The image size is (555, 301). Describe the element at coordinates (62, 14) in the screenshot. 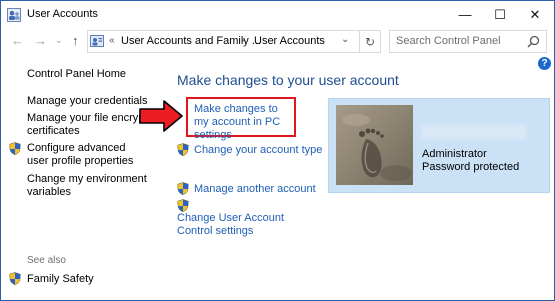

I see `window-title: User Accounts` at that location.